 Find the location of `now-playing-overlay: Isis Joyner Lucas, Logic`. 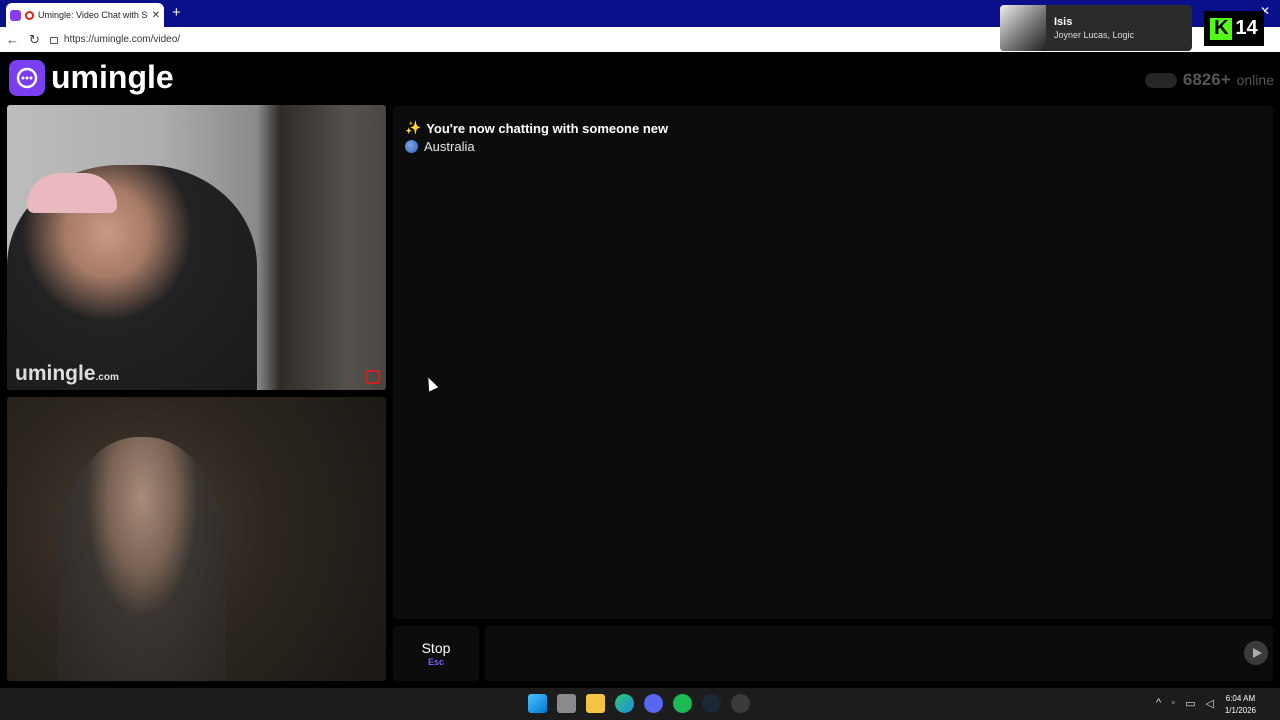

now-playing-overlay: Isis Joyner Lucas, Logic is located at coordinates (1096, 28).